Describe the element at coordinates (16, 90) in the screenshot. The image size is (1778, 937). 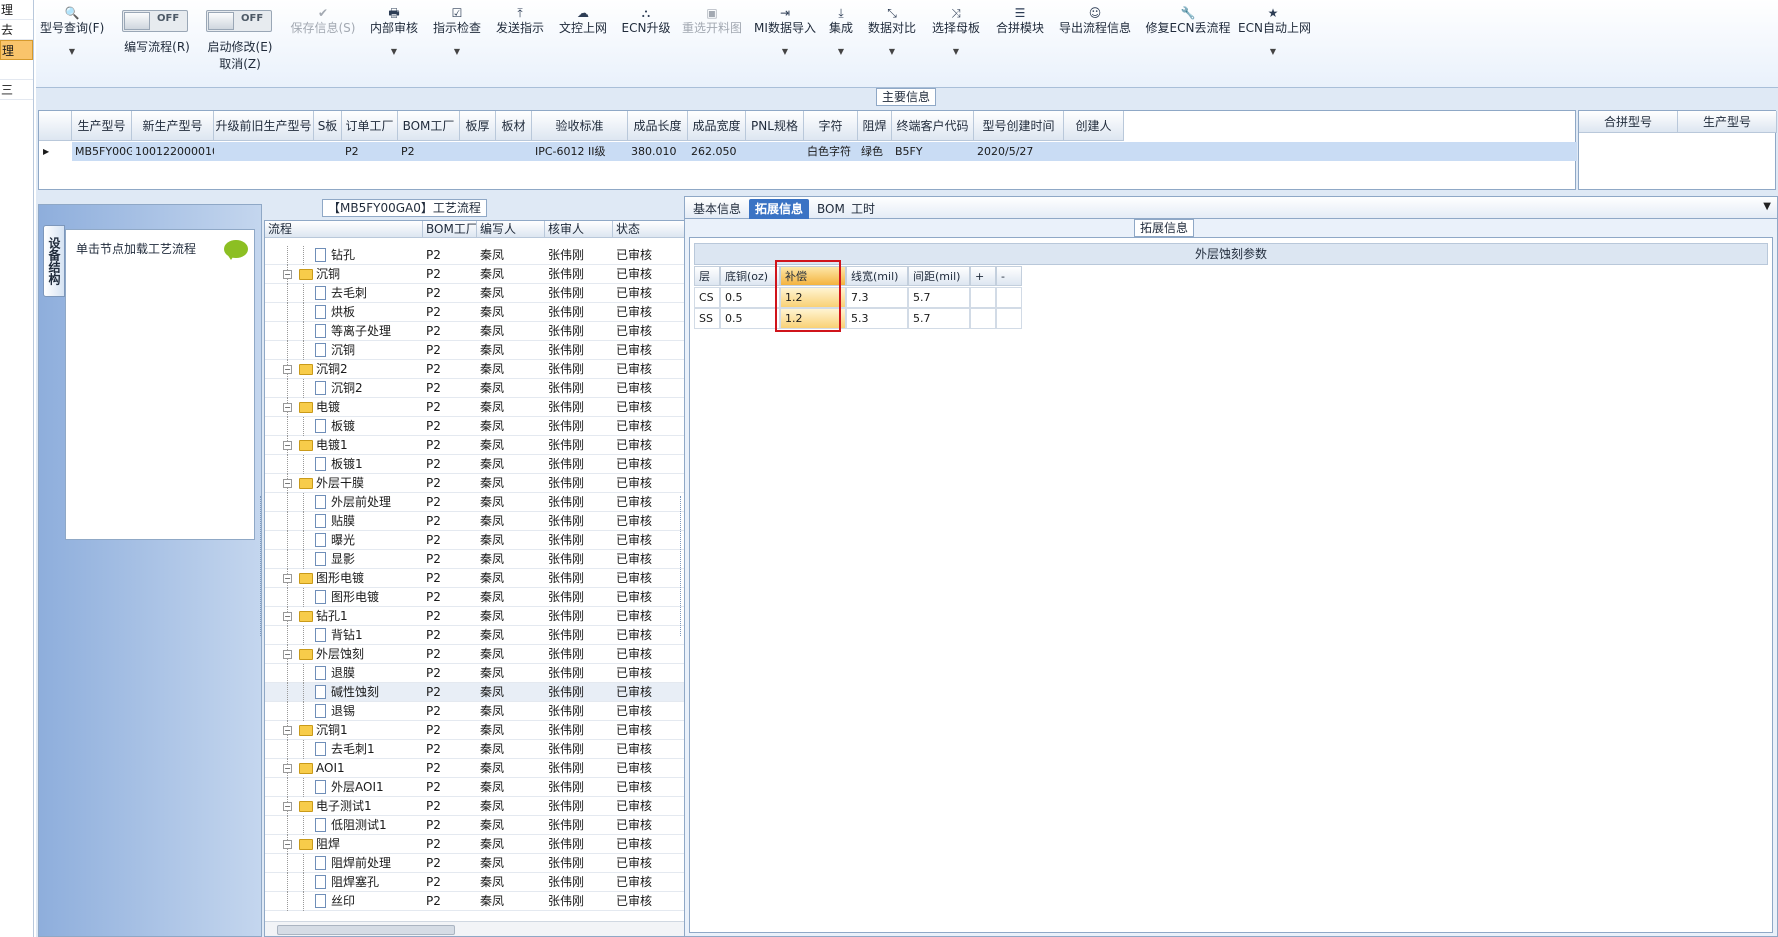
I see `left-nav-item: 三` at that location.